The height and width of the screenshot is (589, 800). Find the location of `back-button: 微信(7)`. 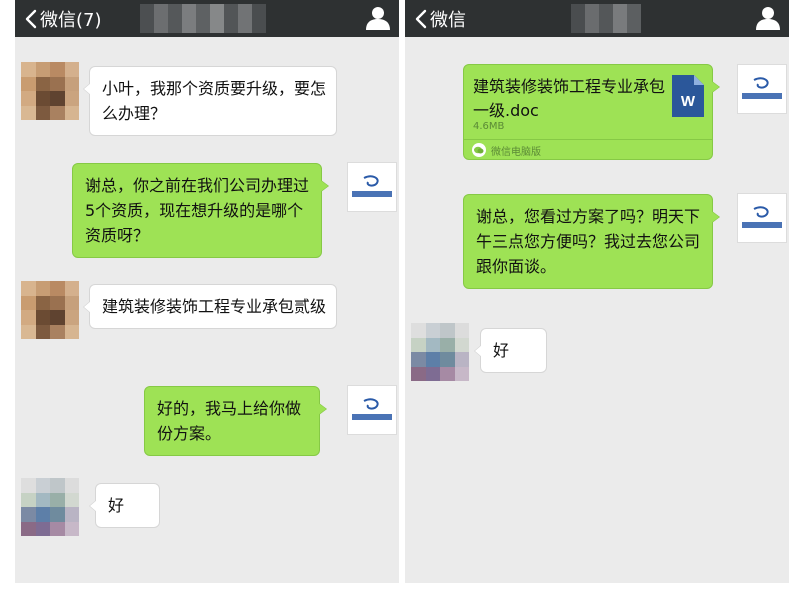

back-button: 微信(7) is located at coordinates (63, 18).